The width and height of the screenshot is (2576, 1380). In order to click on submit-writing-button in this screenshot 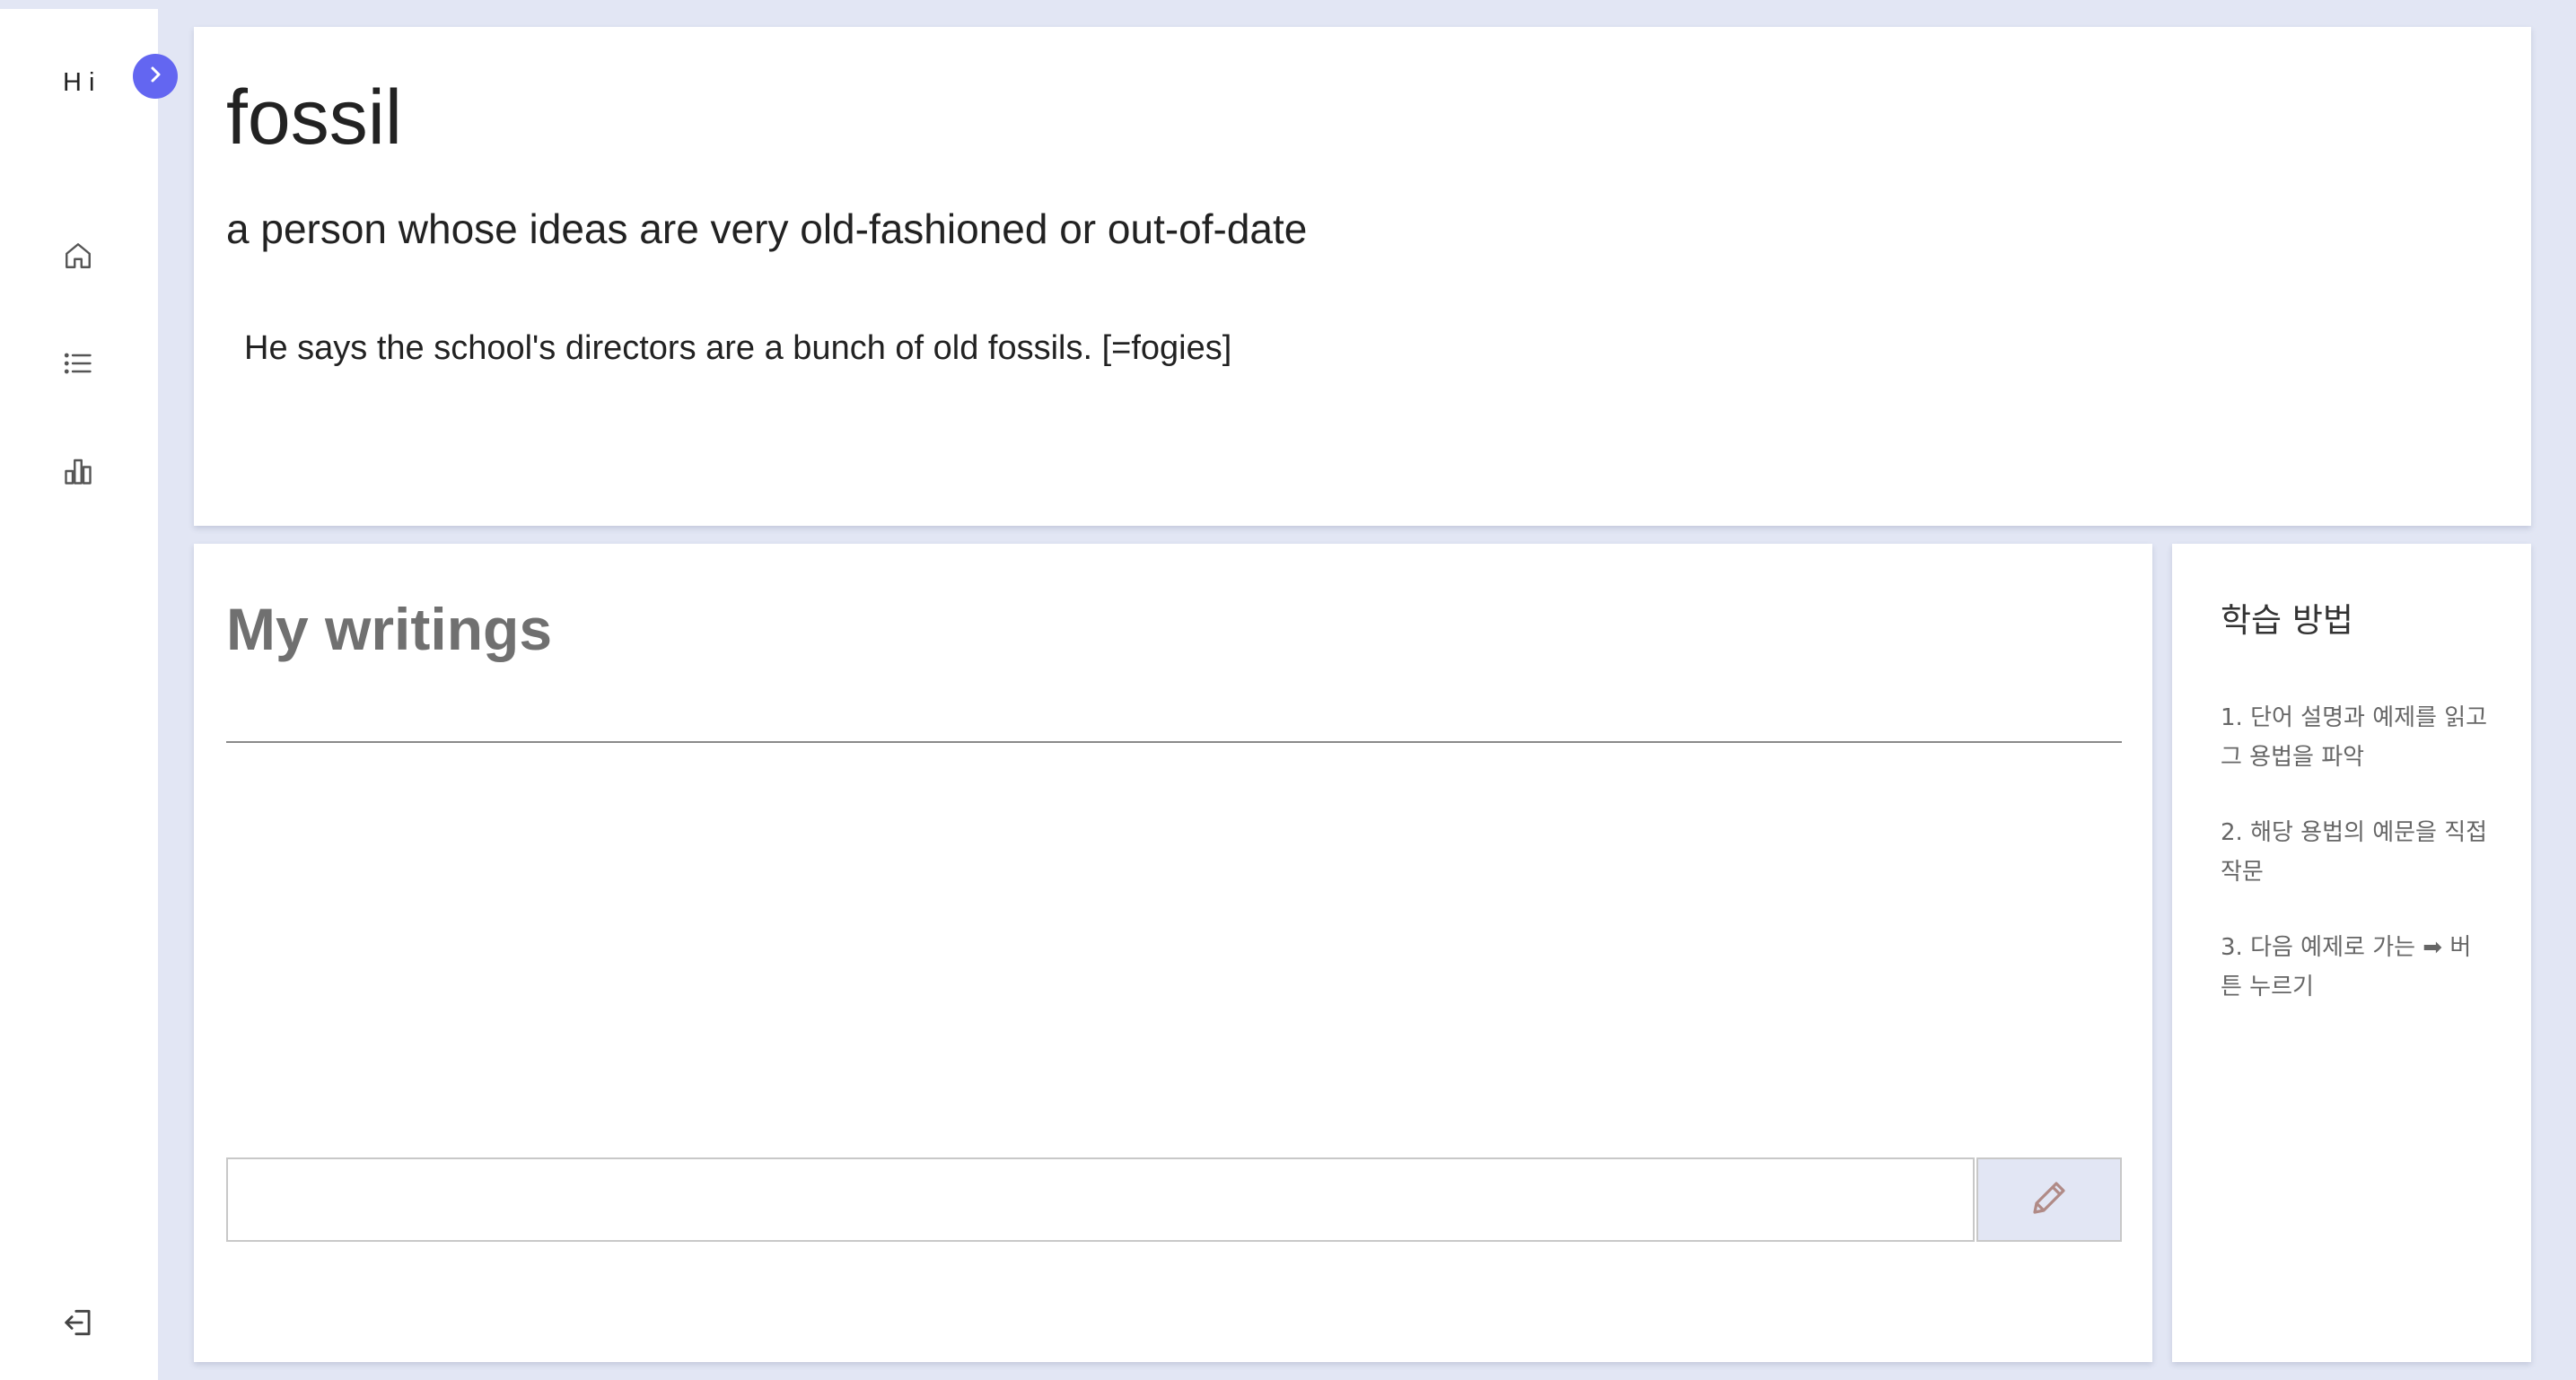, I will do `click(2049, 1199)`.